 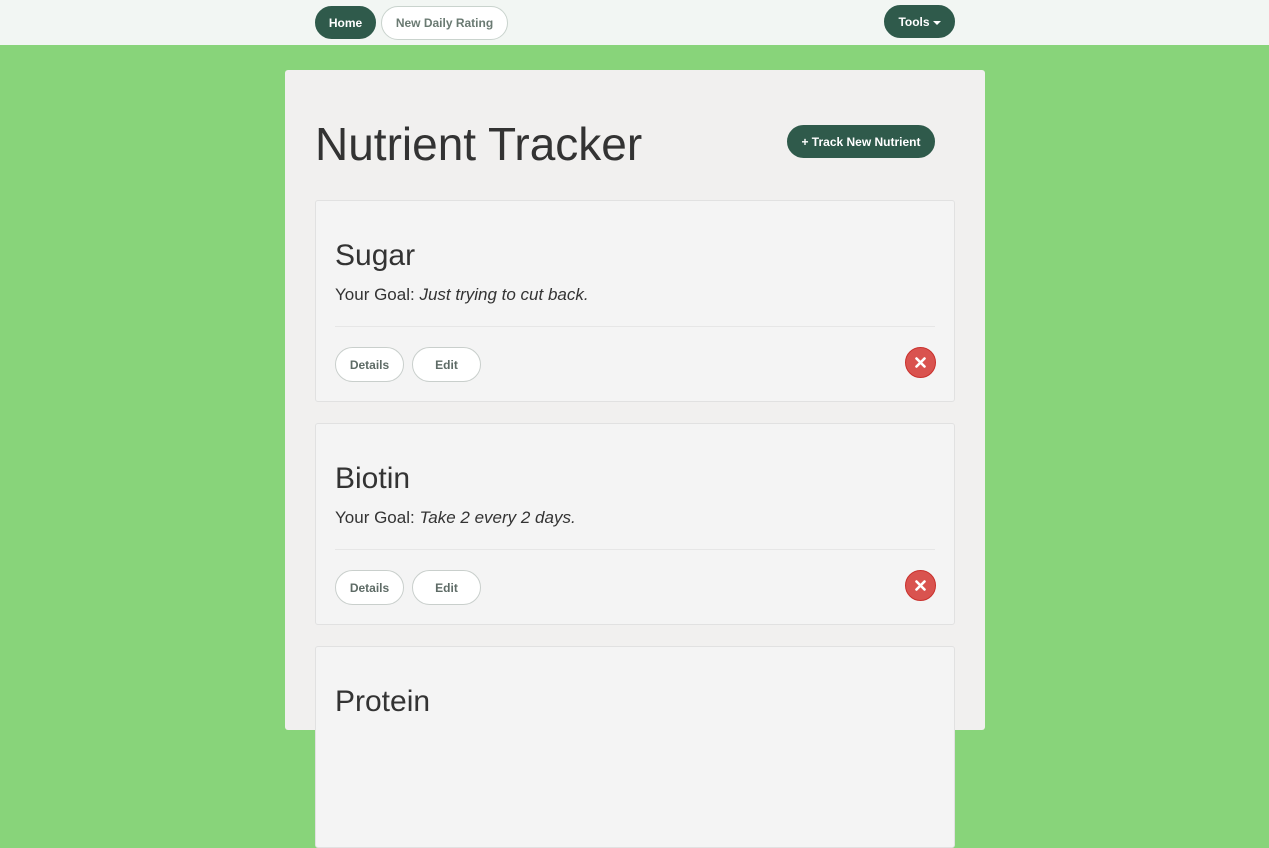 I want to click on goal-text: Take 2 every 2 days., so click(x=497, y=517).